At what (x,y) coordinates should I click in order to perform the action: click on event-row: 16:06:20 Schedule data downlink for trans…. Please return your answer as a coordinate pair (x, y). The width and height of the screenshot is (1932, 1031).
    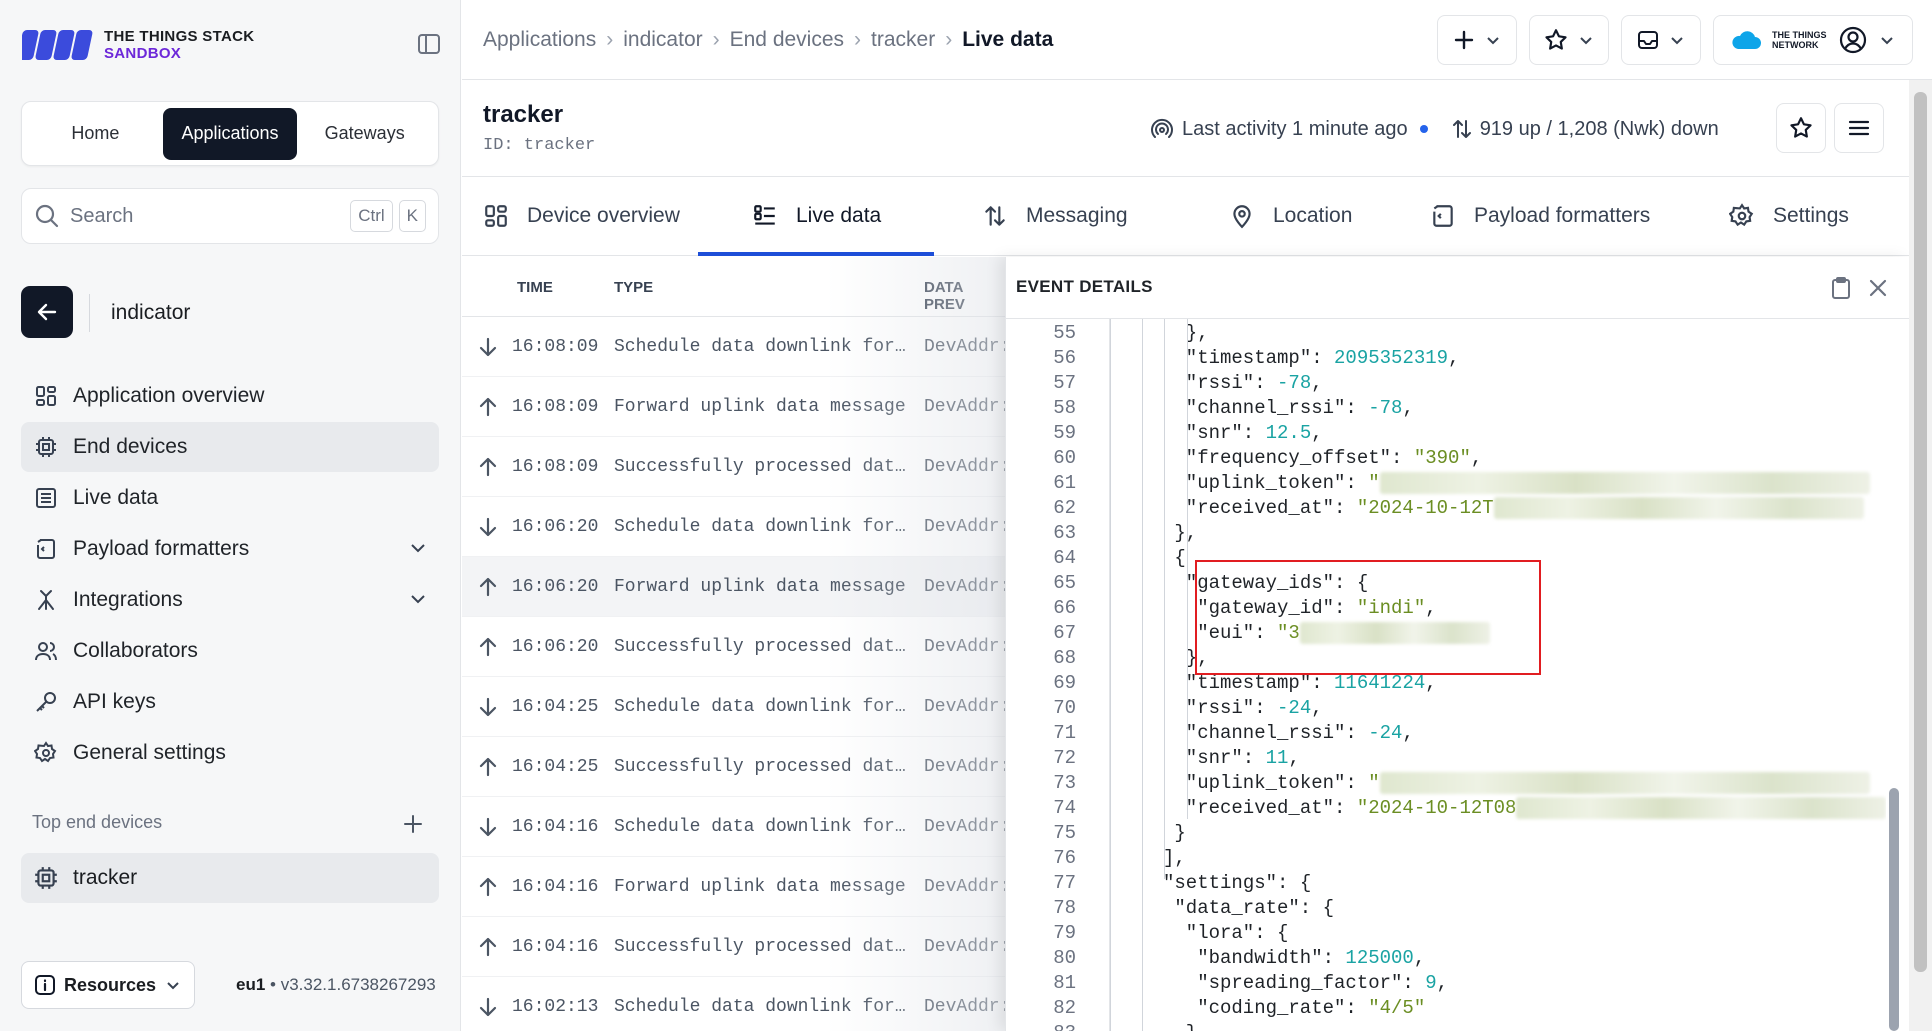
    Looking at the image, I should click on (734, 527).